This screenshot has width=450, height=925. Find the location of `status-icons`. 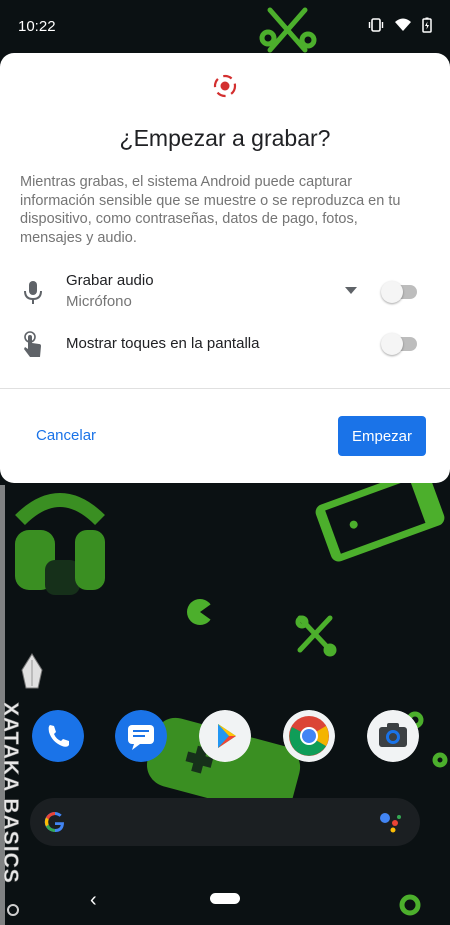

status-icons is located at coordinates (400, 25).